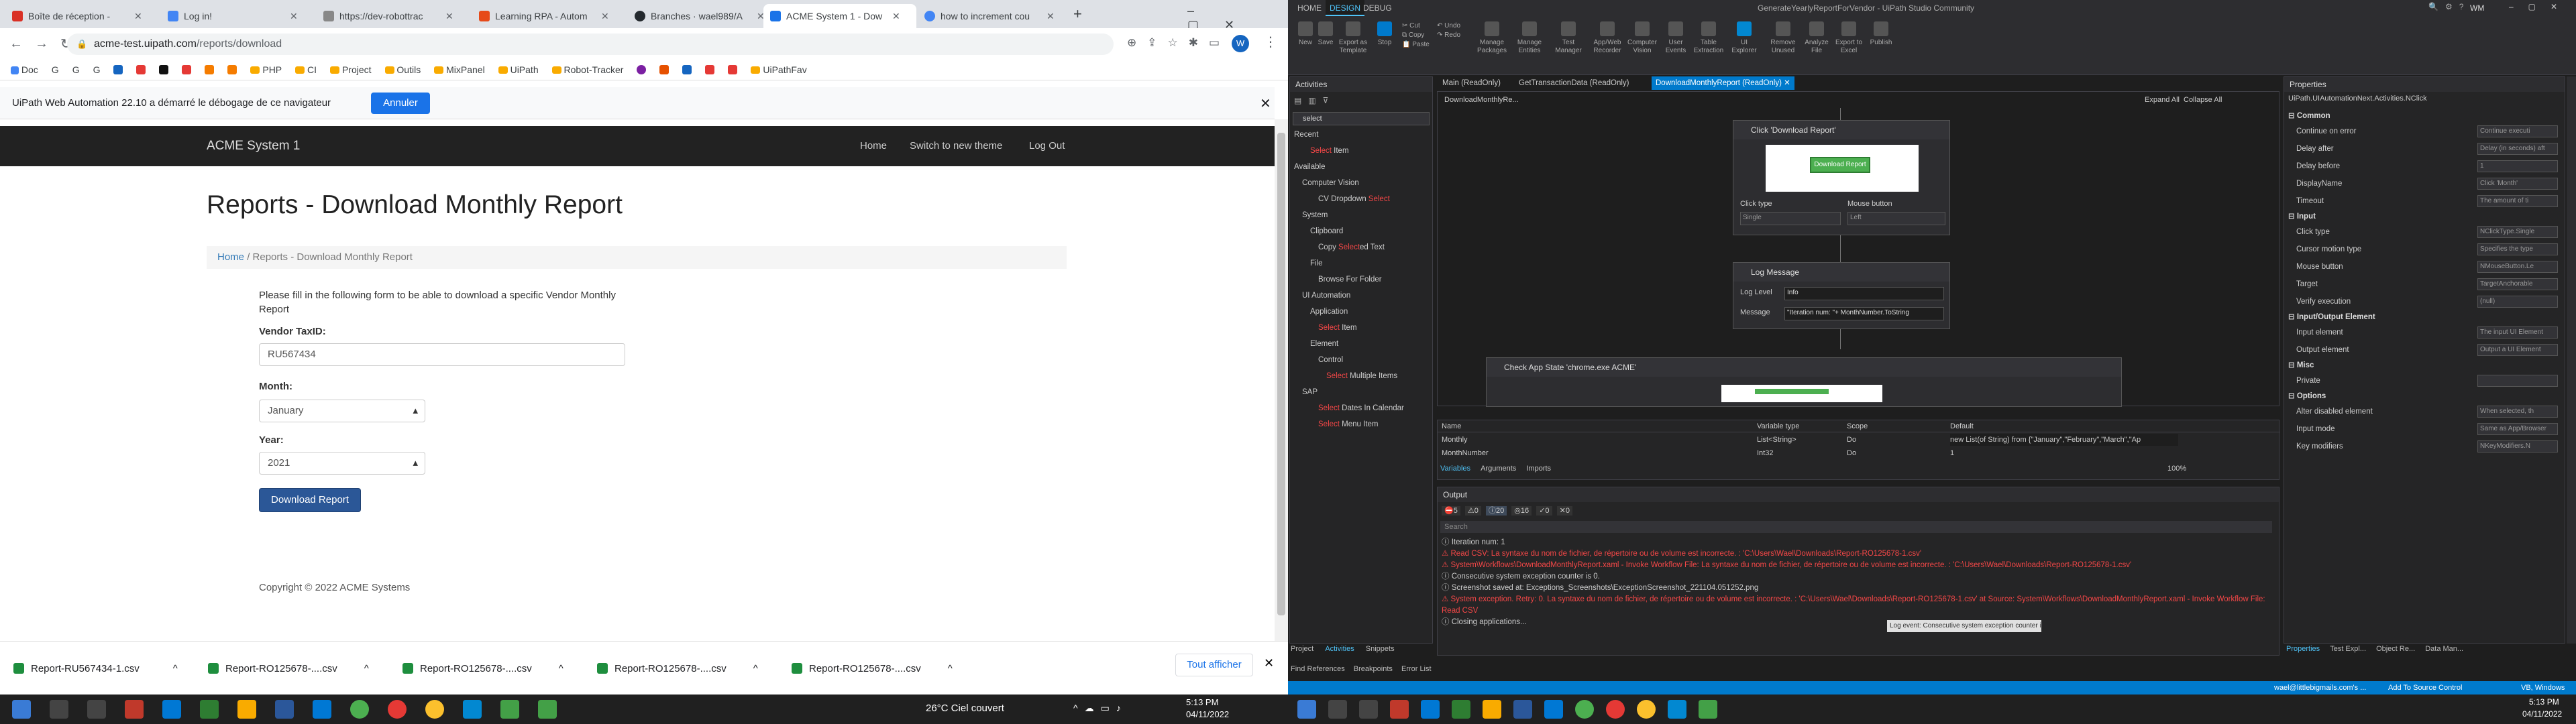 Image resolution: width=2576 pixels, height=724 pixels. I want to click on search-icon, so click(59, 710).